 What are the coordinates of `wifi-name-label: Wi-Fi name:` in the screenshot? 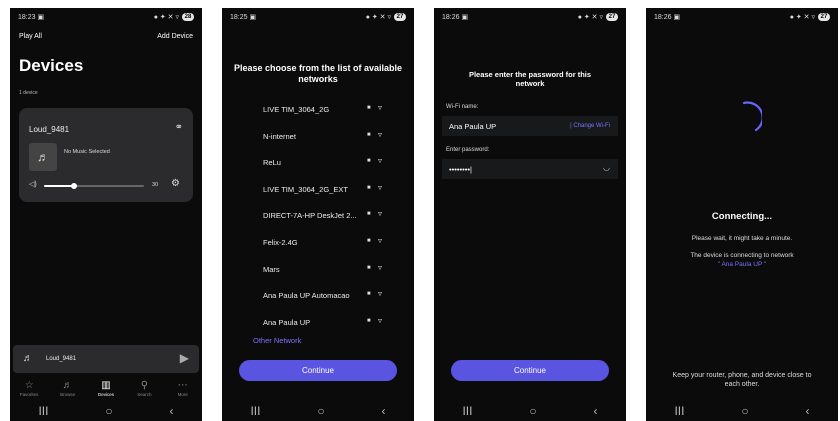 It's located at (462, 107).